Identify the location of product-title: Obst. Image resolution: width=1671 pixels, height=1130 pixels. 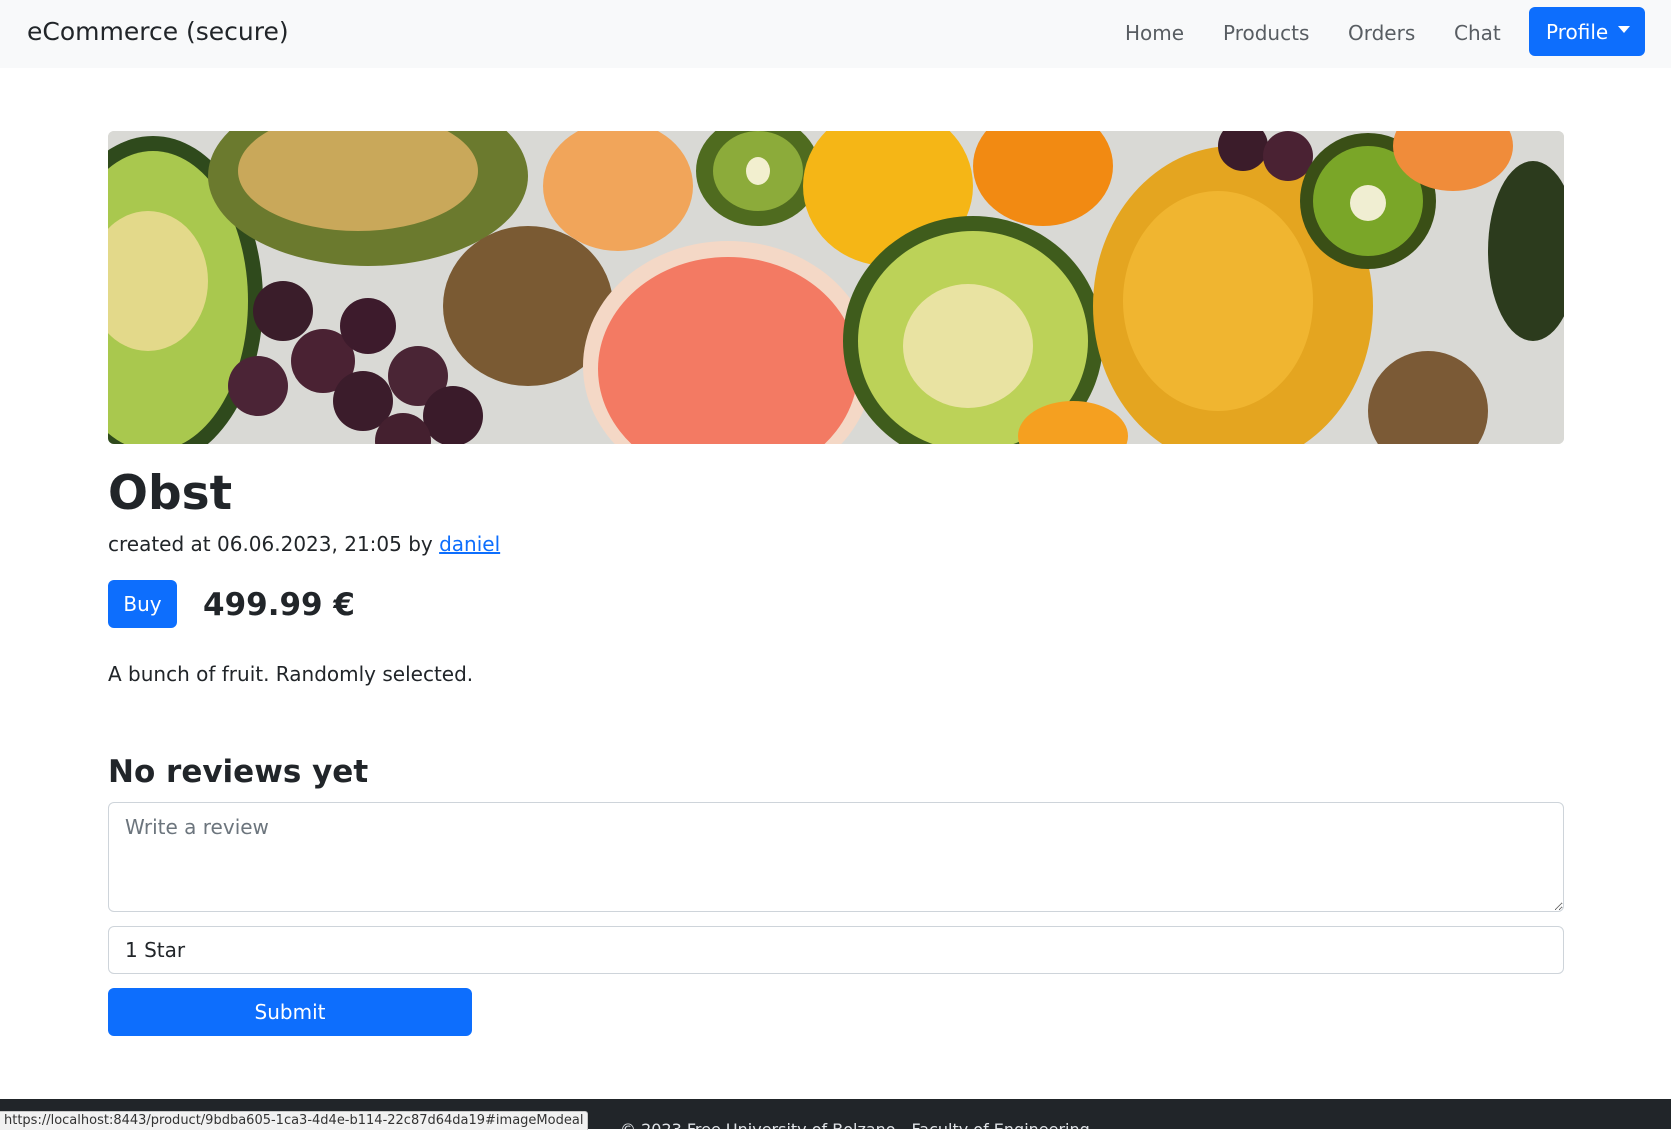
(170, 493).